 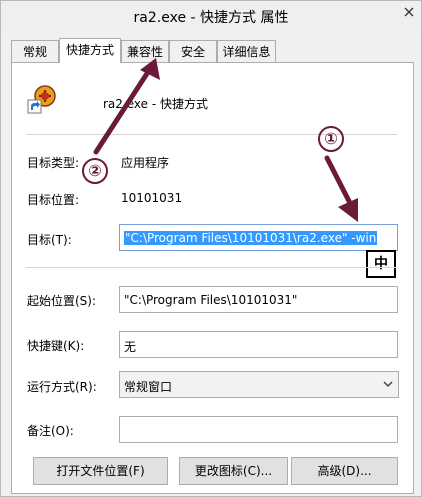 What do you see at coordinates (50, 431) in the screenshot?
I see `comment-label: 备注(O):` at bounding box center [50, 431].